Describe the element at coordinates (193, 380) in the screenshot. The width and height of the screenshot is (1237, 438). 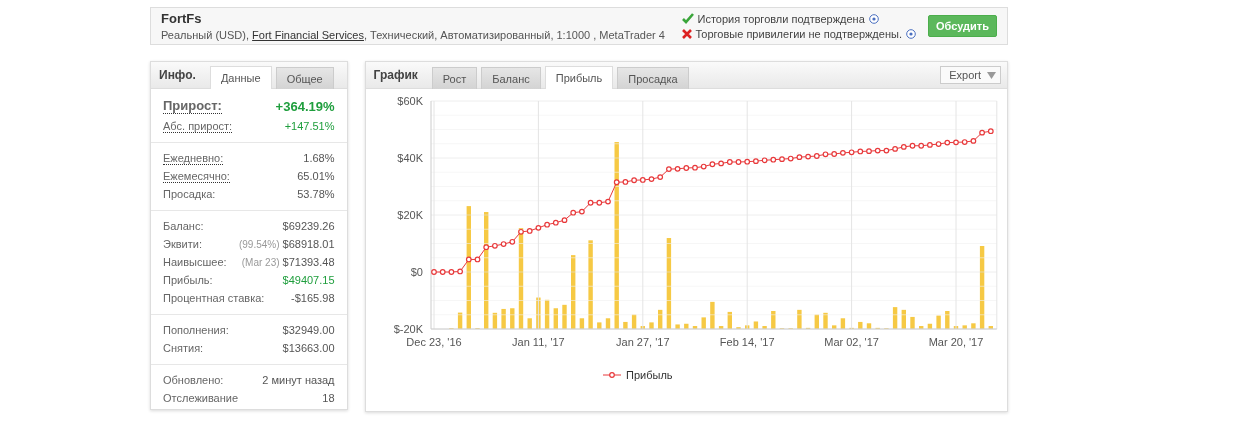
I see `stat-label: Обновлено:` at that location.